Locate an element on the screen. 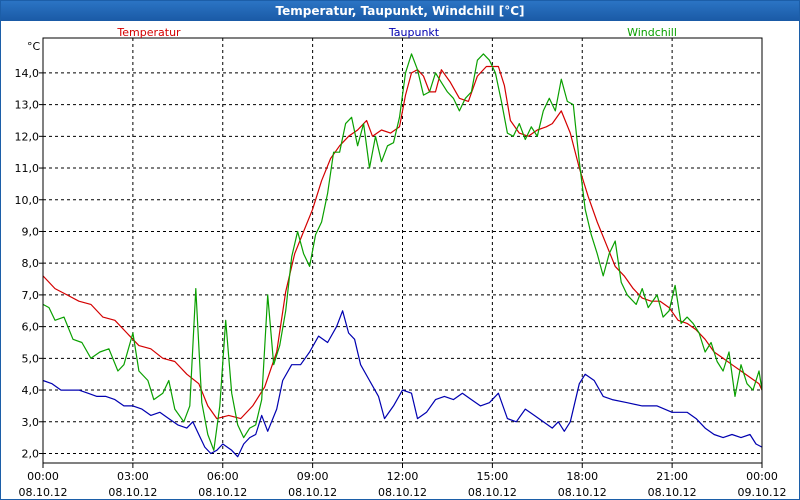 Image resolution: width=800 pixels, height=500 pixels. y-tick-label: 7,0 is located at coordinates (31, 295).